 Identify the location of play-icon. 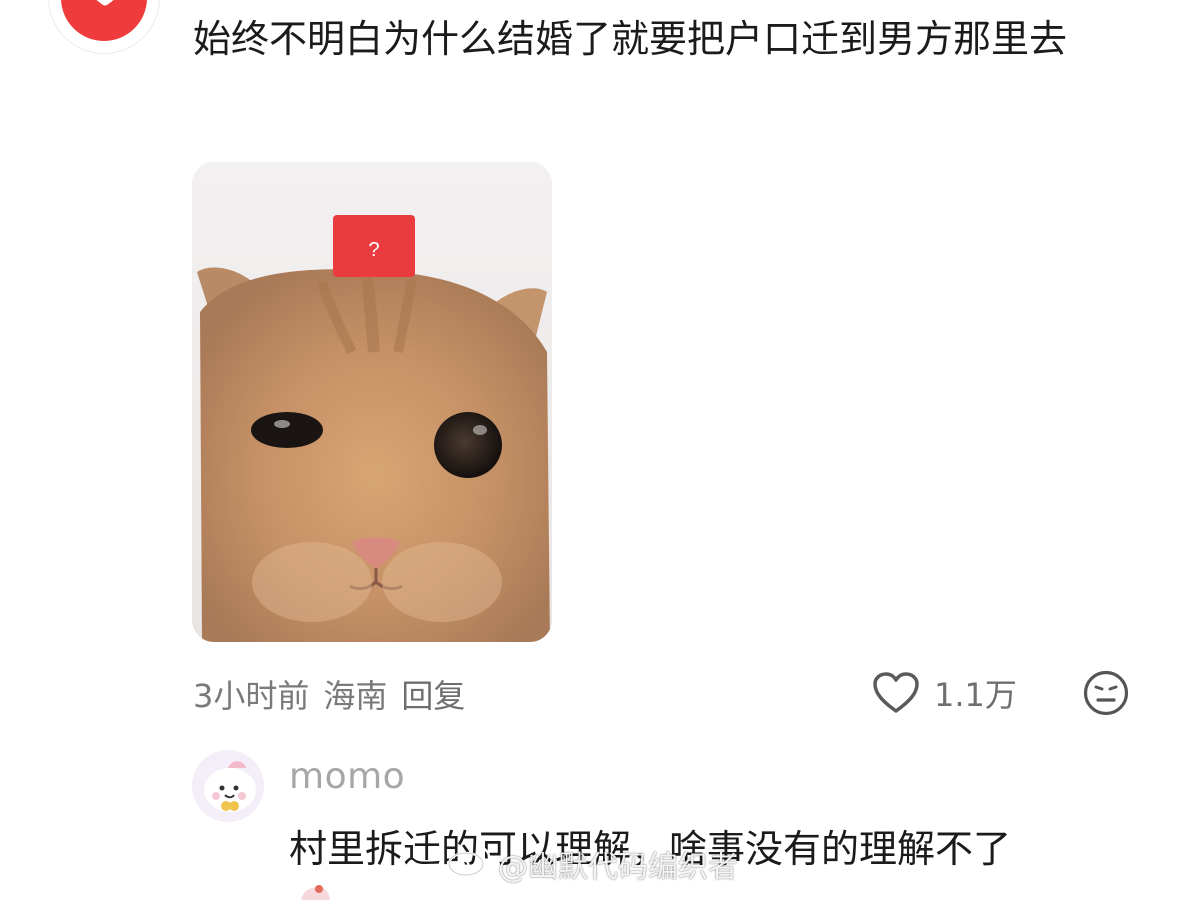
(104, 20).